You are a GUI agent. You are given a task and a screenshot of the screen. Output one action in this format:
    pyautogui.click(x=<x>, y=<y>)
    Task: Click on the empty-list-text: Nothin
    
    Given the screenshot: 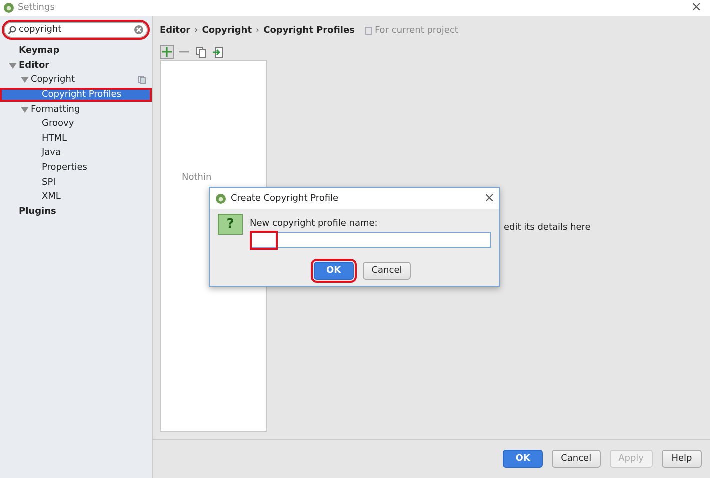 What is the action you would take?
    pyautogui.click(x=197, y=178)
    